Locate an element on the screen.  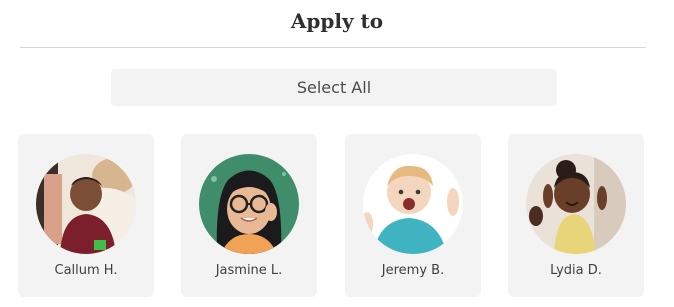
child-name: Jeremy B. is located at coordinates (413, 270).